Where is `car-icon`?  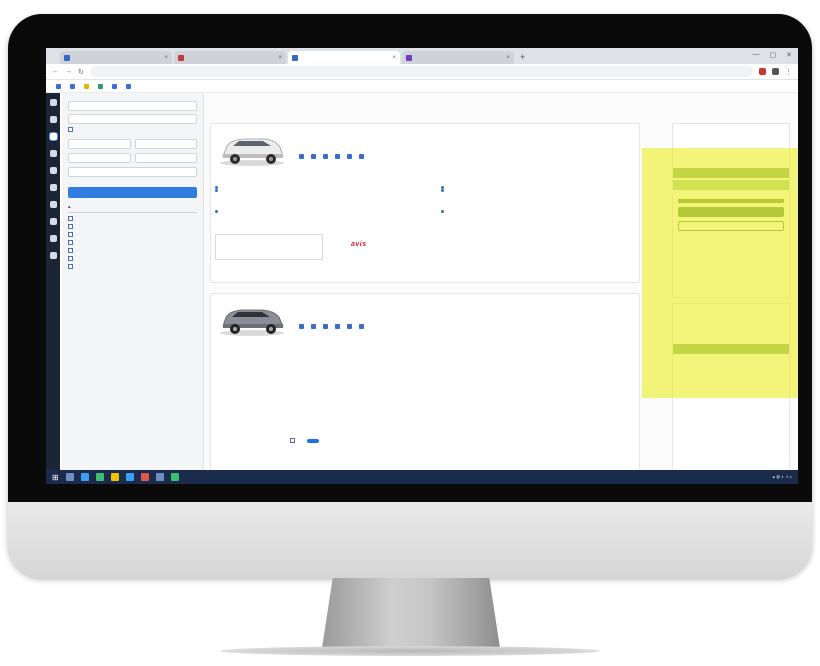 car-icon is located at coordinates (53, 119).